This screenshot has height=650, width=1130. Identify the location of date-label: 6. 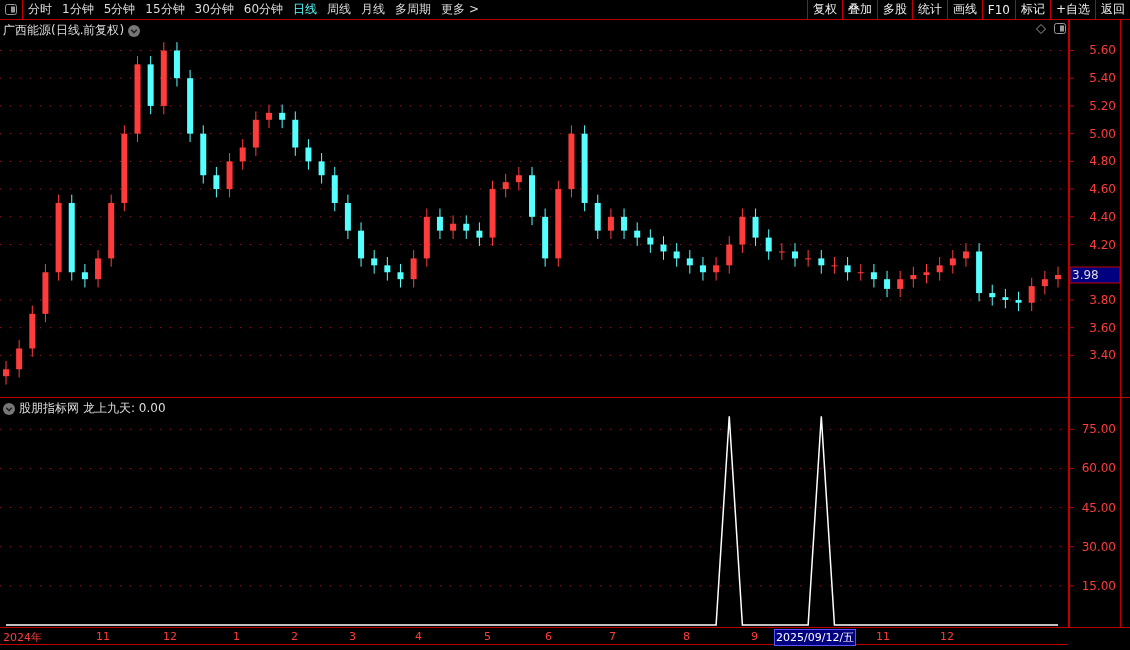
(548, 636).